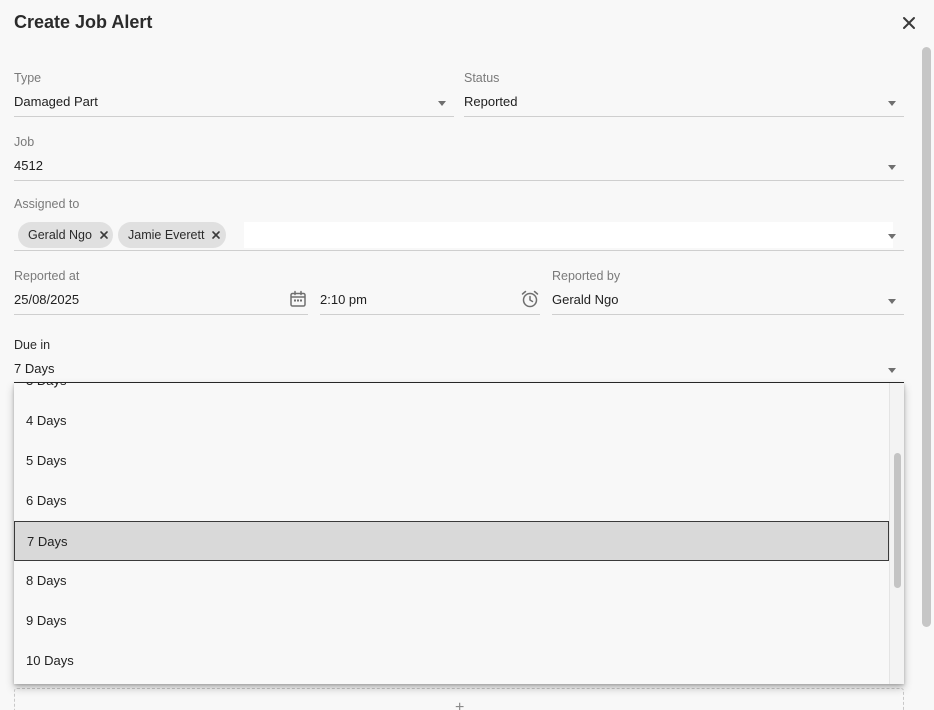 The width and height of the screenshot is (934, 710). I want to click on assigned-to-field: Gerald Ngo Jamie Everett, so click(459, 235).